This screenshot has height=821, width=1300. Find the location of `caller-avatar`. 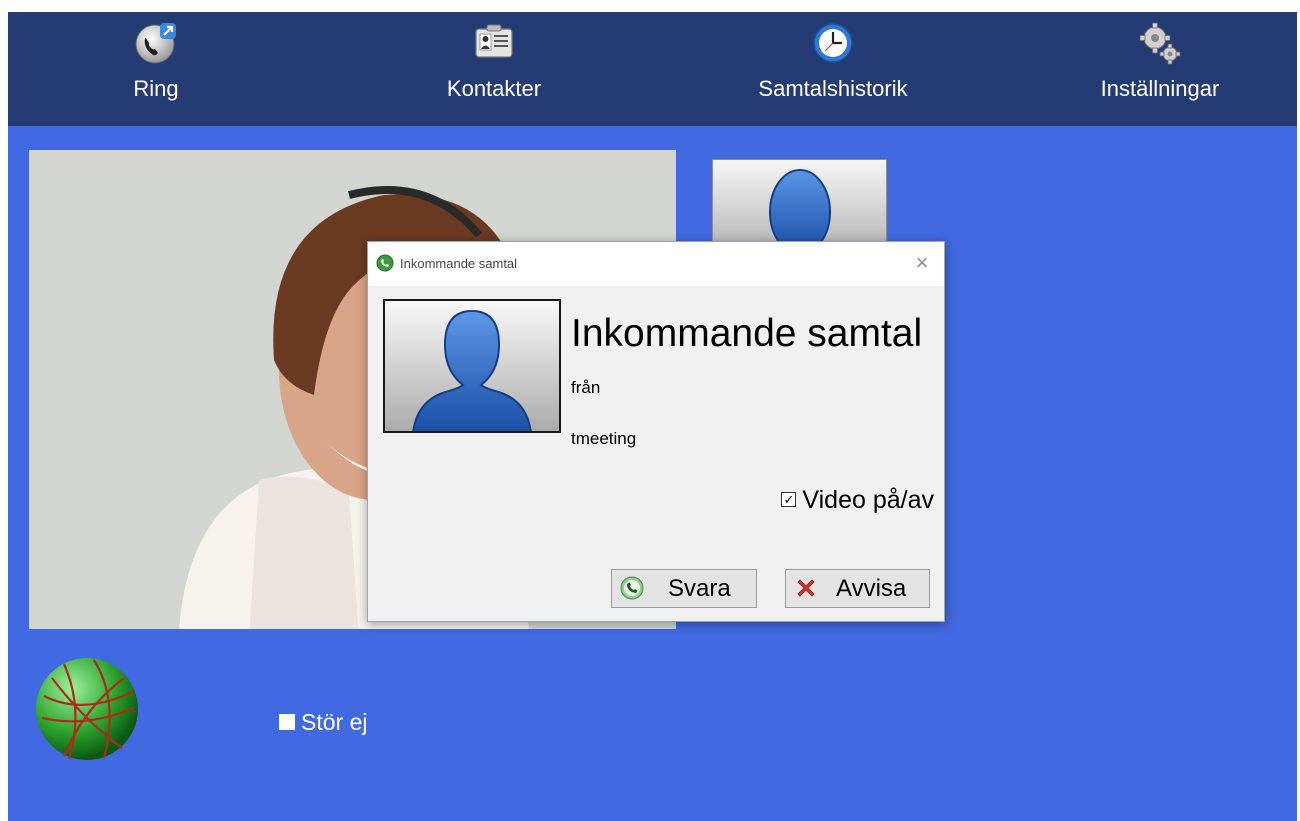

caller-avatar is located at coordinates (472, 366).